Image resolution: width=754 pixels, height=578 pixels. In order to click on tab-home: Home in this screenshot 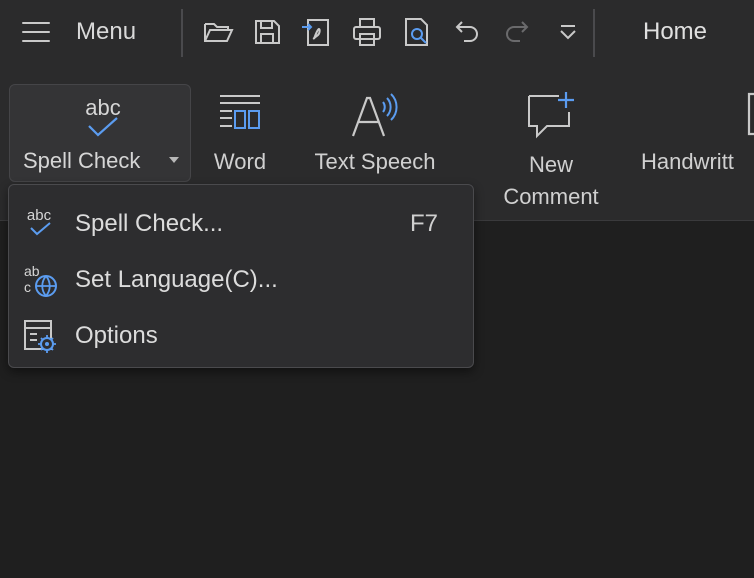, I will do `click(675, 32)`.